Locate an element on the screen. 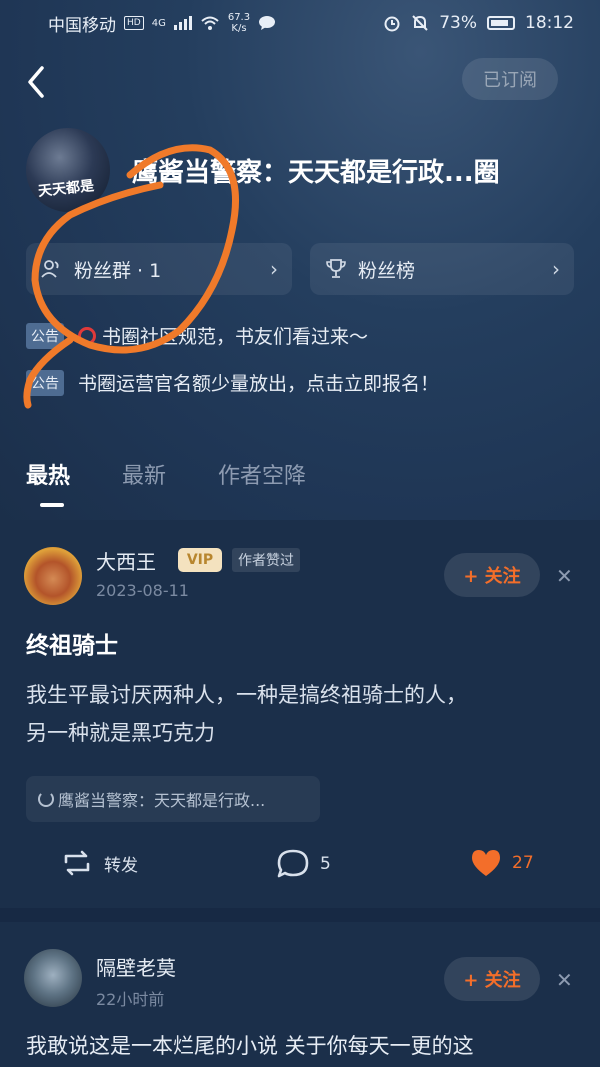 The width and height of the screenshot is (600, 1067). post-body-line: 另一种就是黑巧克力 is located at coordinates (120, 733).